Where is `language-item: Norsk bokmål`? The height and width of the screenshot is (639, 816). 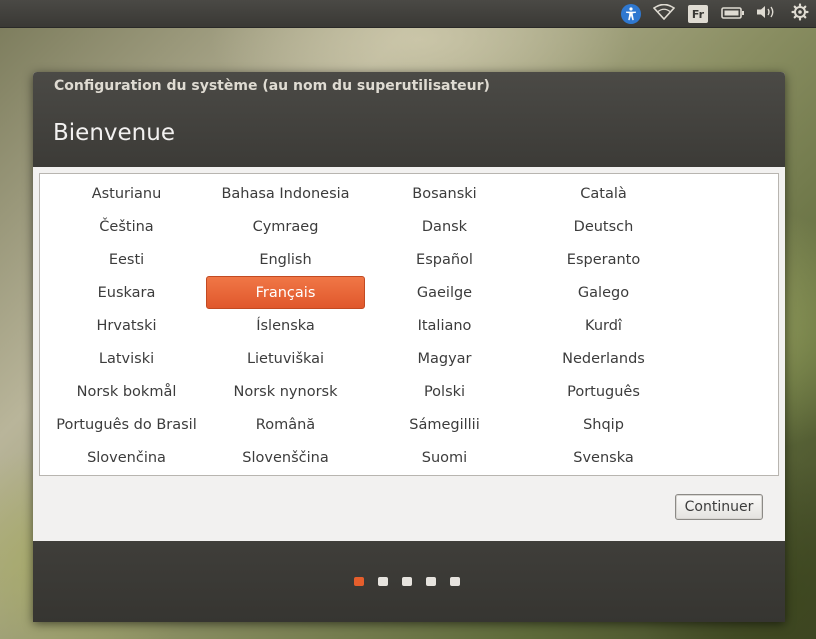
language-item: Norsk bokmål is located at coordinates (126, 391).